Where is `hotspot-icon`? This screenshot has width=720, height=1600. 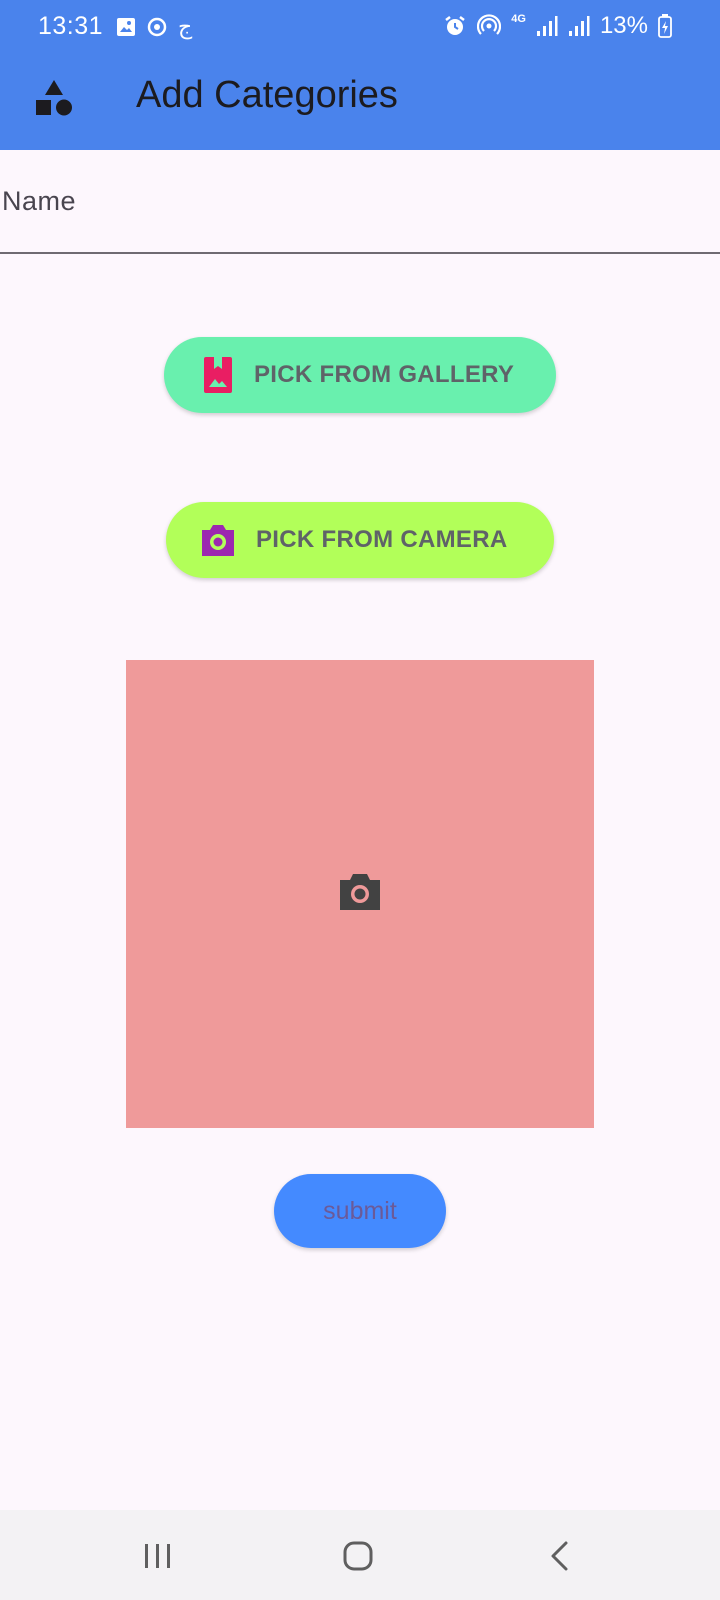
hotspot-icon is located at coordinates (489, 24).